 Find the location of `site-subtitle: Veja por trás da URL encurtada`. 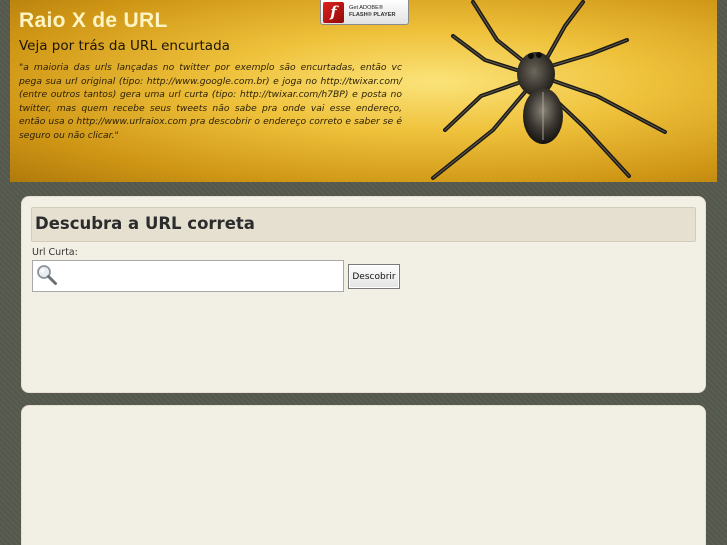

site-subtitle: Veja por trás da URL encurtada is located at coordinates (124, 46).